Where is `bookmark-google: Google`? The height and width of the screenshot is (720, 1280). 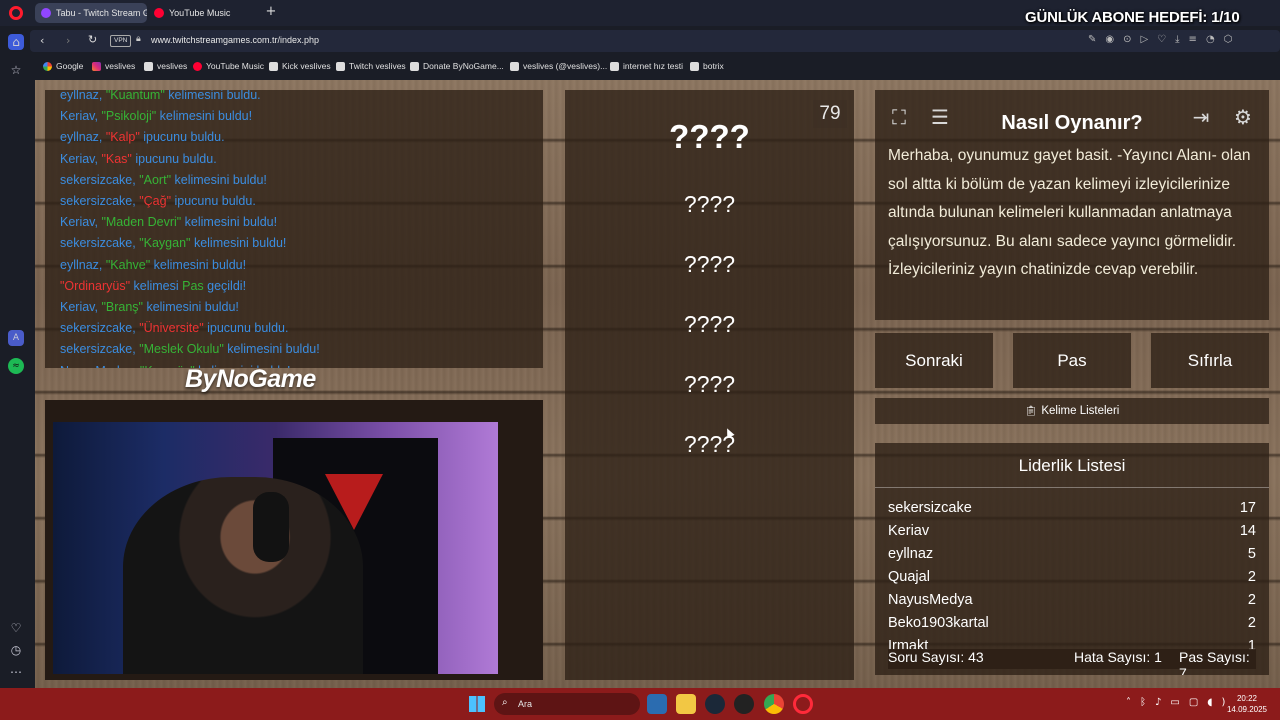
bookmark-google: Google is located at coordinates (63, 66).